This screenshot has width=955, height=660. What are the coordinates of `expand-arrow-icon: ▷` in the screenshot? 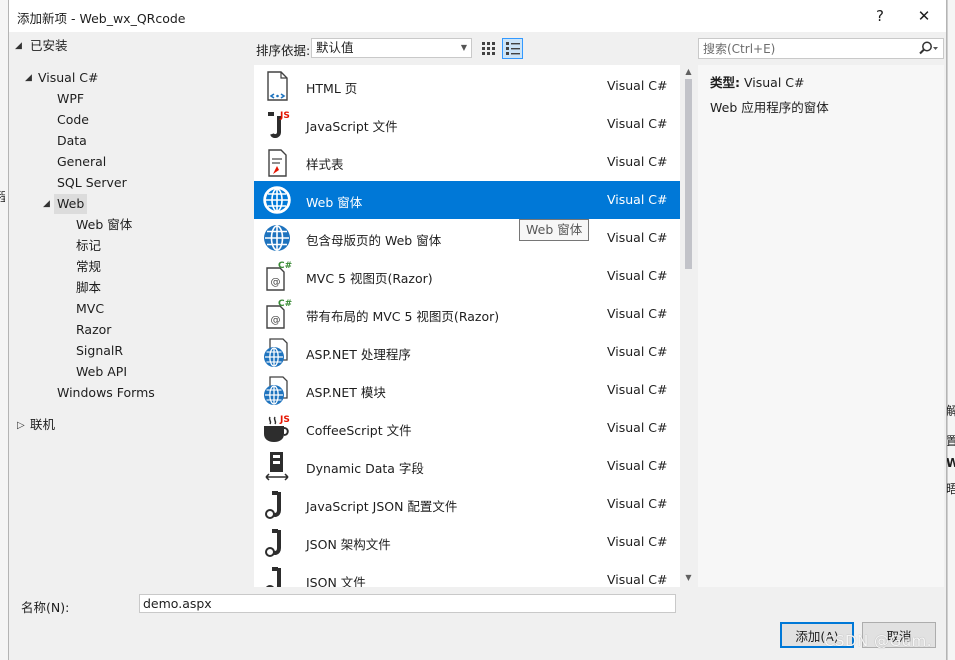 It's located at (21, 425).